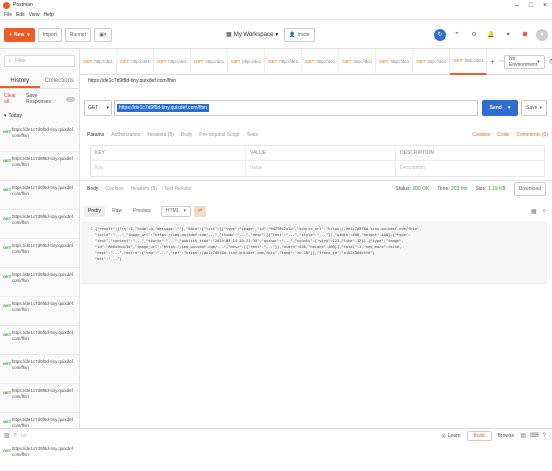 This screenshot has height=471, width=552. I want to click on tab-headers: Headers (8), so click(160, 135).